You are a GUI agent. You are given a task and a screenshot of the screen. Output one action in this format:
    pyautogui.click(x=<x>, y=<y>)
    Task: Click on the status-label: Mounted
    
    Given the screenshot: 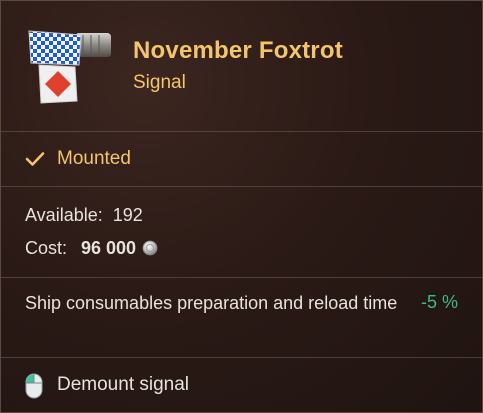 What is the action you would take?
    pyautogui.click(x=94, y=158)
    